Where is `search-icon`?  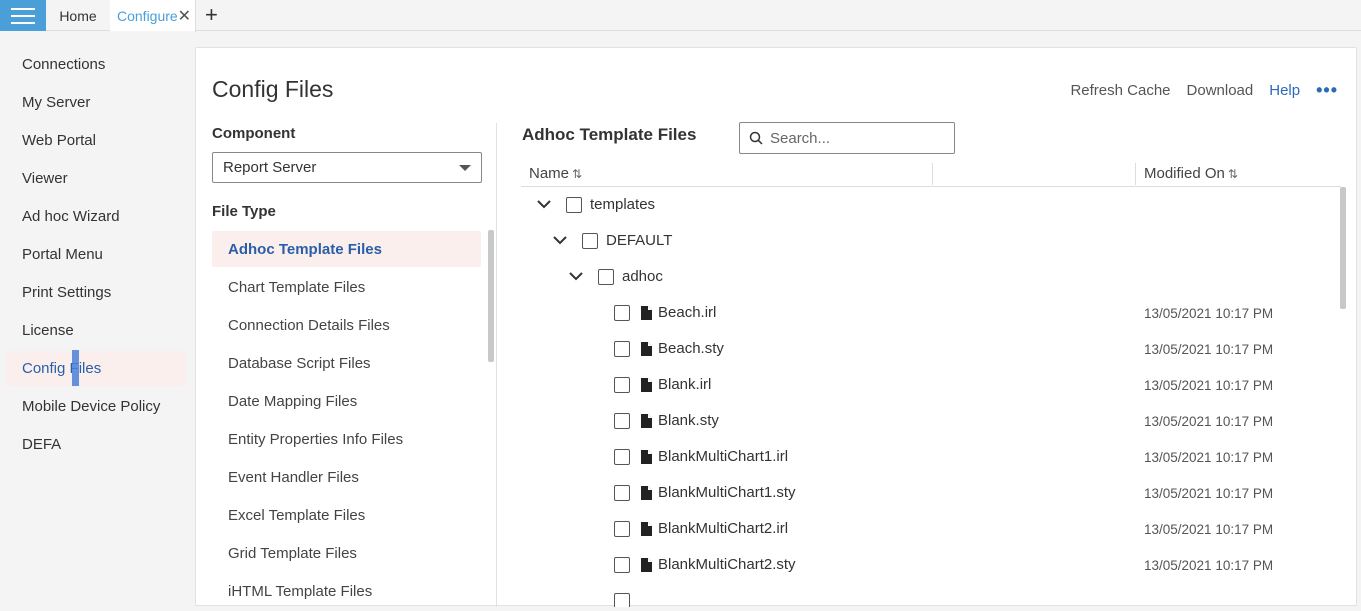 search-icon is located at coordinates (756, 138).